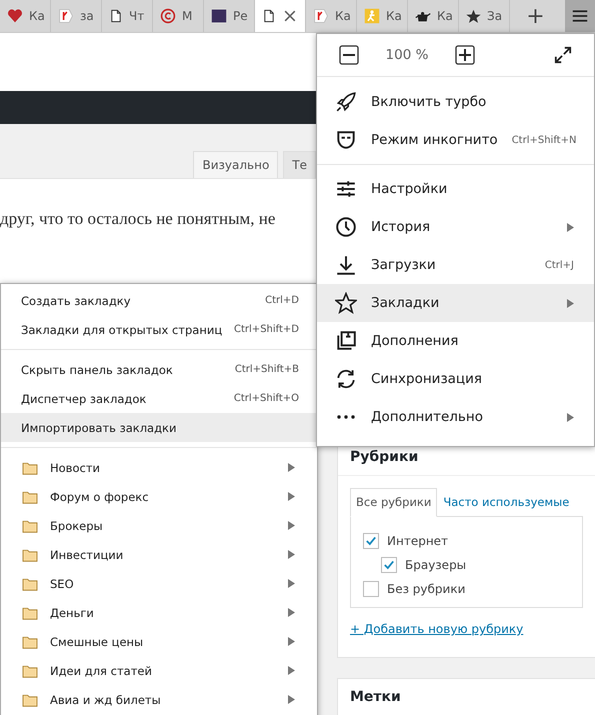 The height and width of the screenshot is (715, 595). What do you see at coordinates (346, 102) in the screenshot?
I see `rocket-icon` at bounding box center [346, 102].